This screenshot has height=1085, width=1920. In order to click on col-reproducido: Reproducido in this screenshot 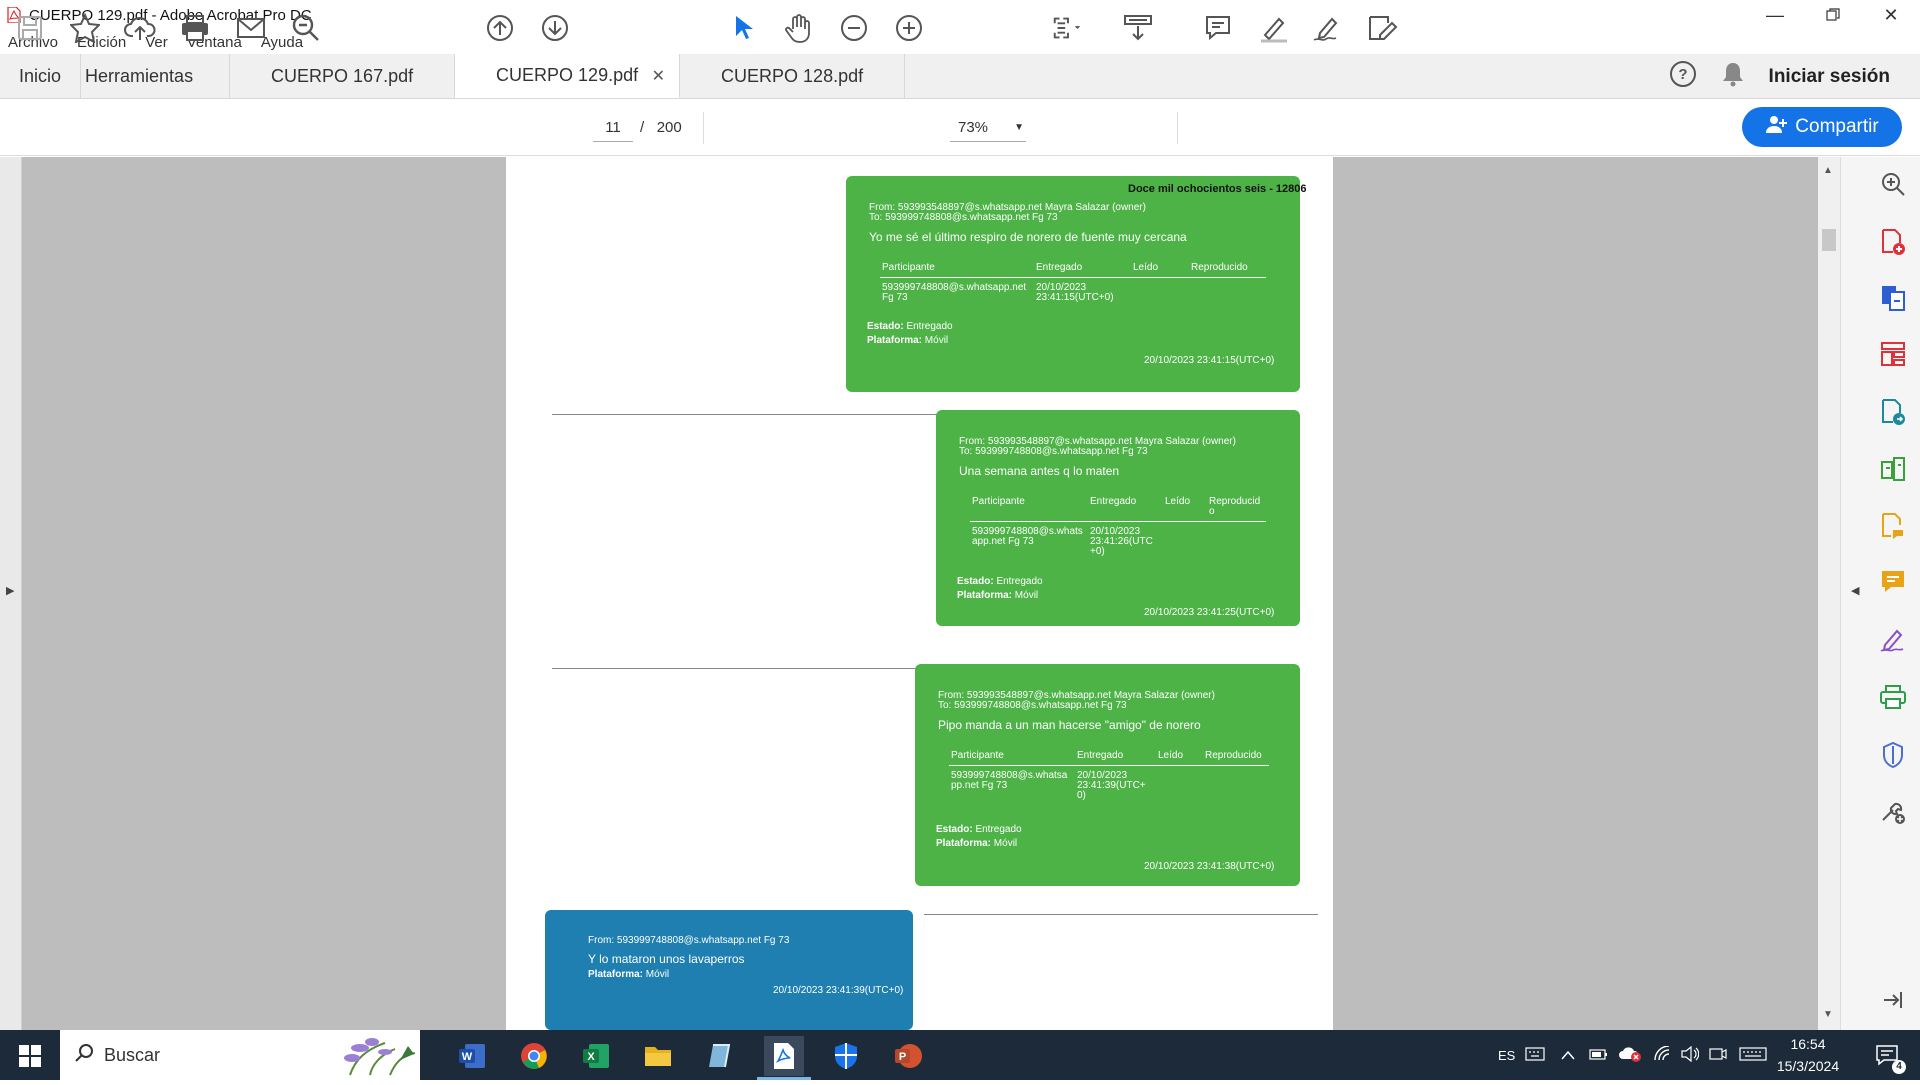, I will do `click(1219, 267)`.